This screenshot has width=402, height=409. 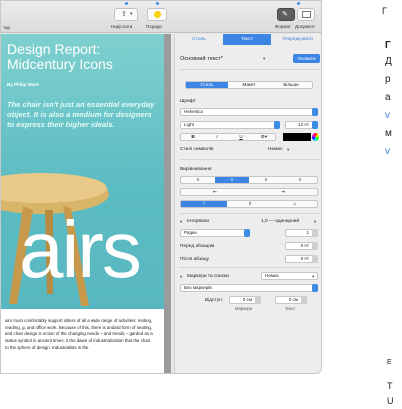 I want to click on text-format-buttons: B I U ⚙▾, so click(x=228, y=137).